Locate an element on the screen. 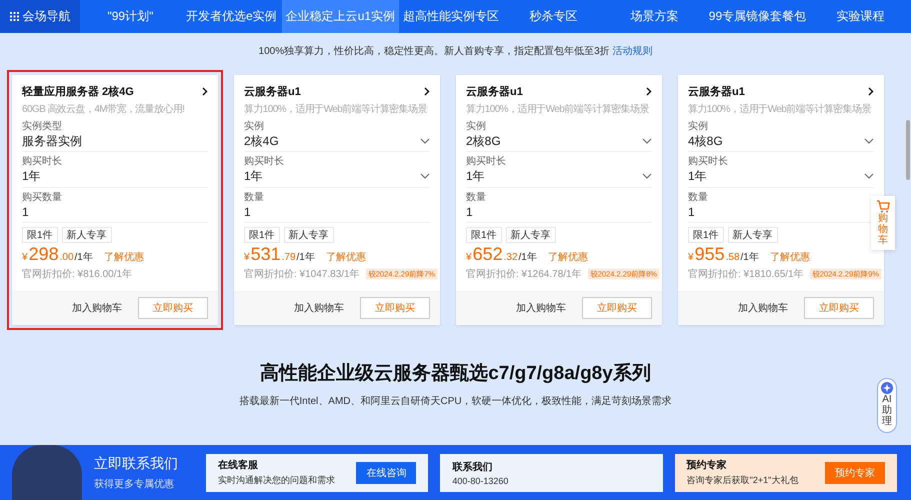 This screenshot has width=911, height=500. price: 652 is located at coordinates (487, 255).